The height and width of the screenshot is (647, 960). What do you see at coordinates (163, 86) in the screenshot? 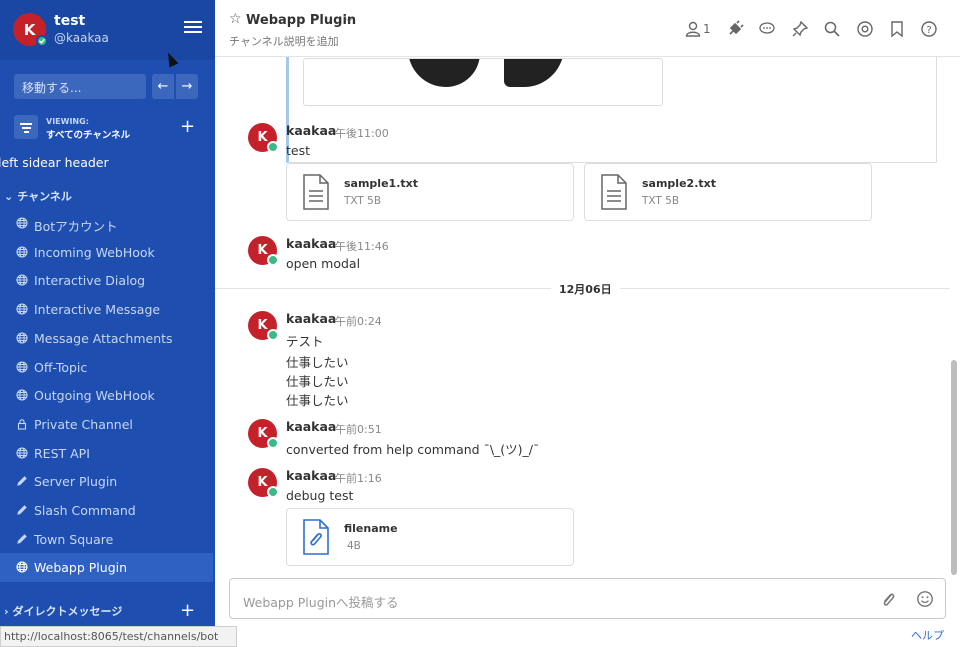
I see `back-arrow-icon: ←` at bounding box center [163, 86].